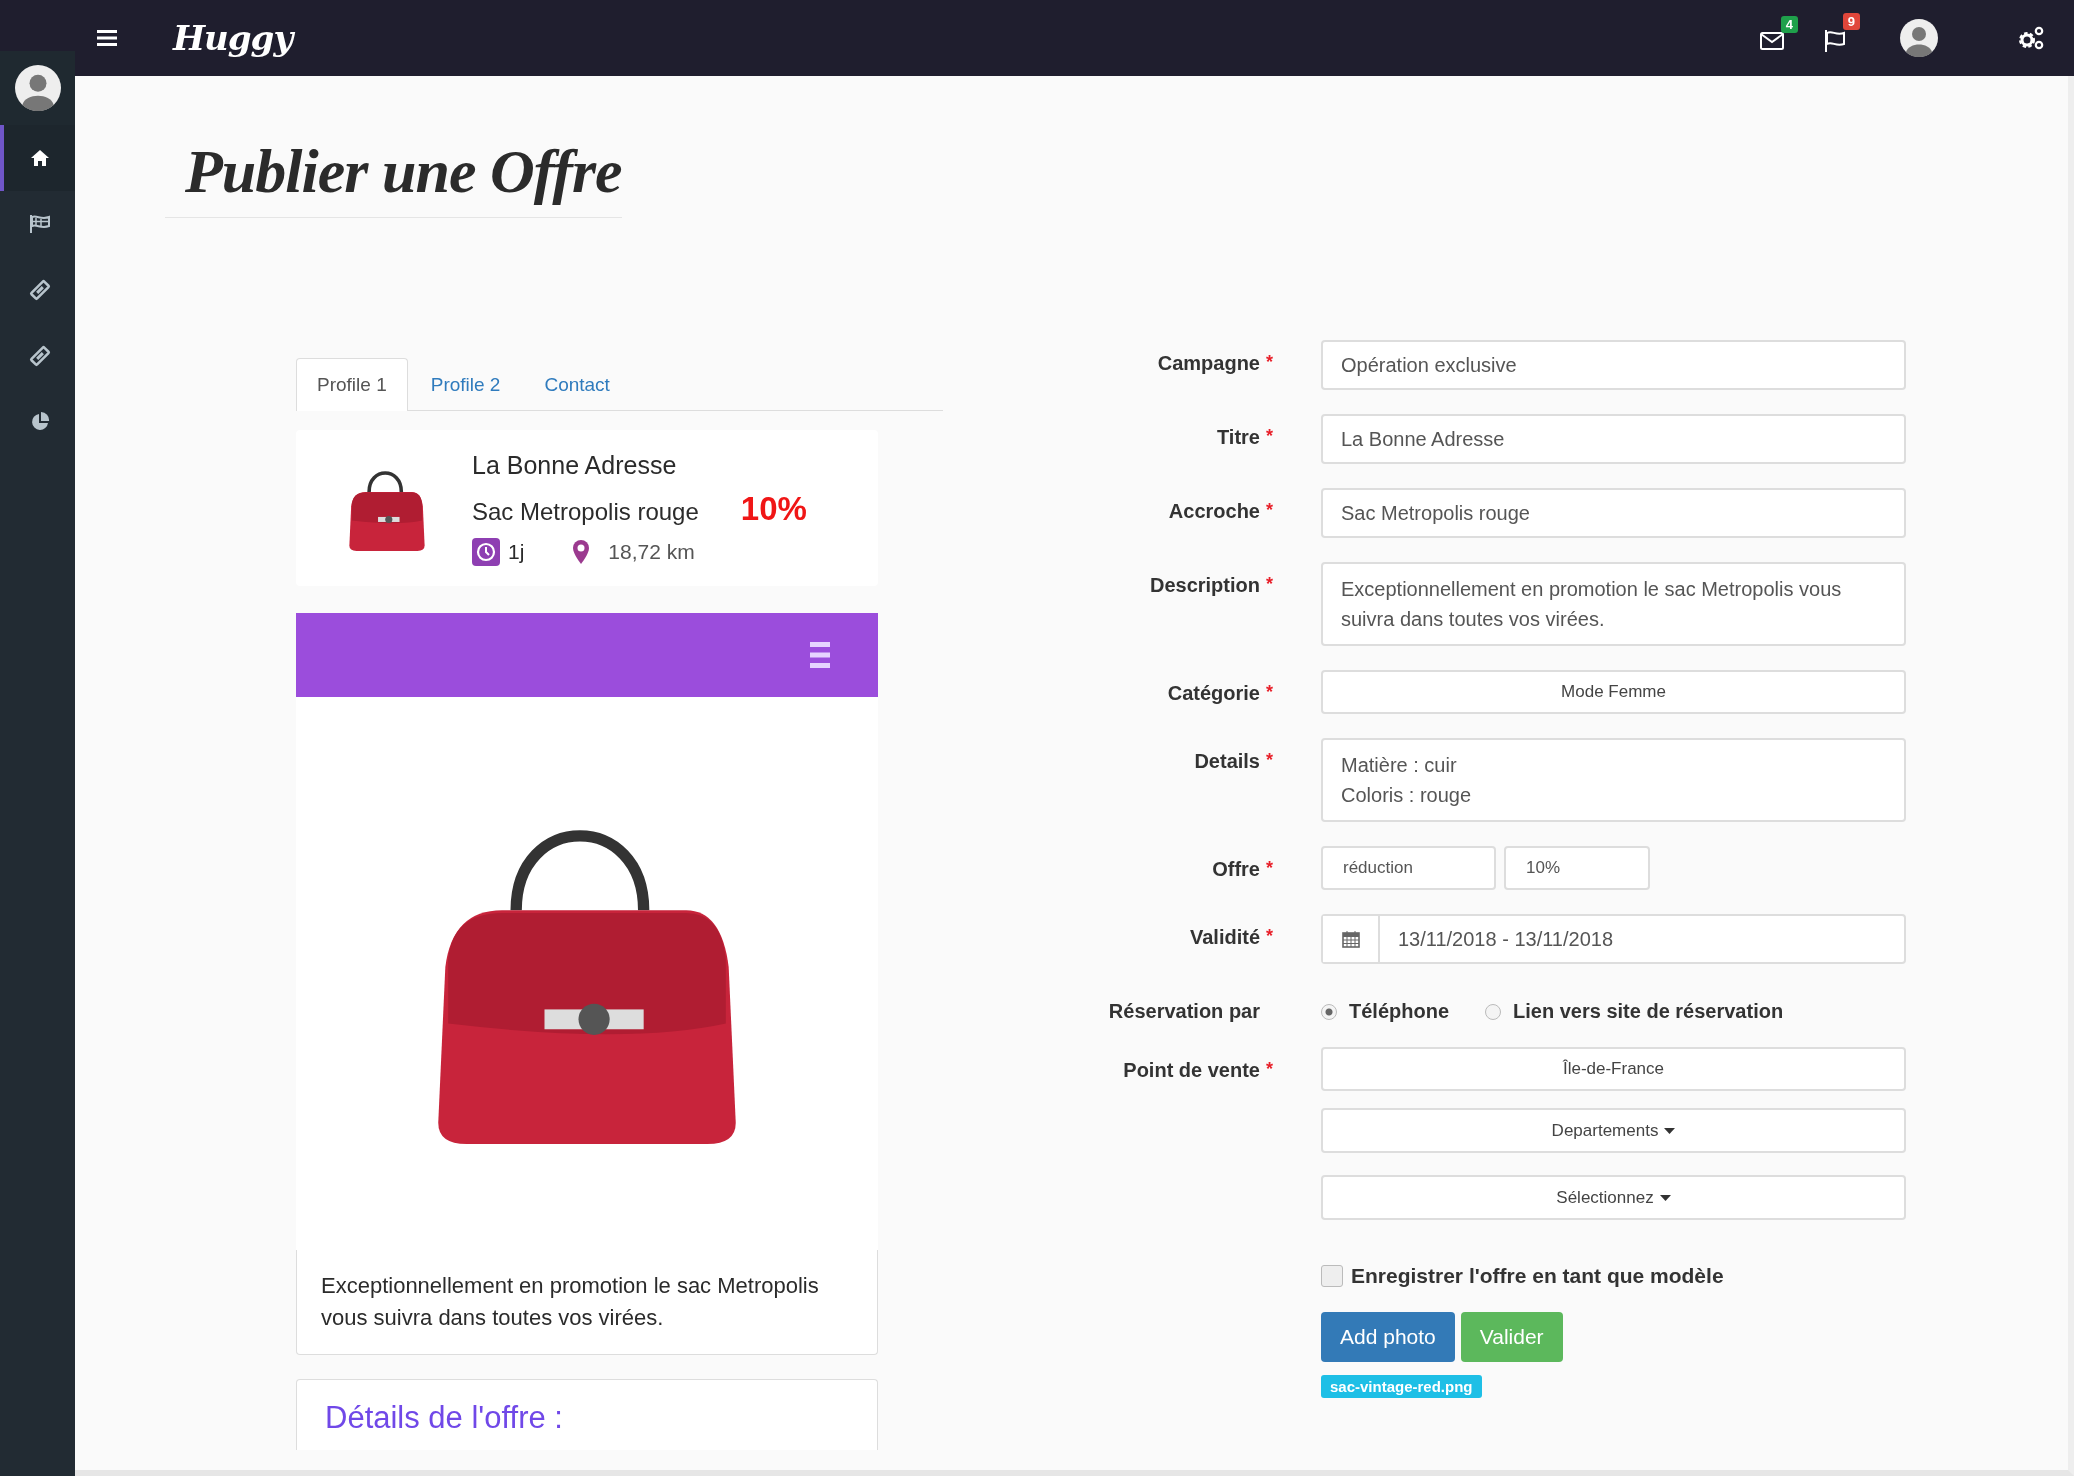  I want to click on input-field: La Bonne Adresse, so click(1613, 439).